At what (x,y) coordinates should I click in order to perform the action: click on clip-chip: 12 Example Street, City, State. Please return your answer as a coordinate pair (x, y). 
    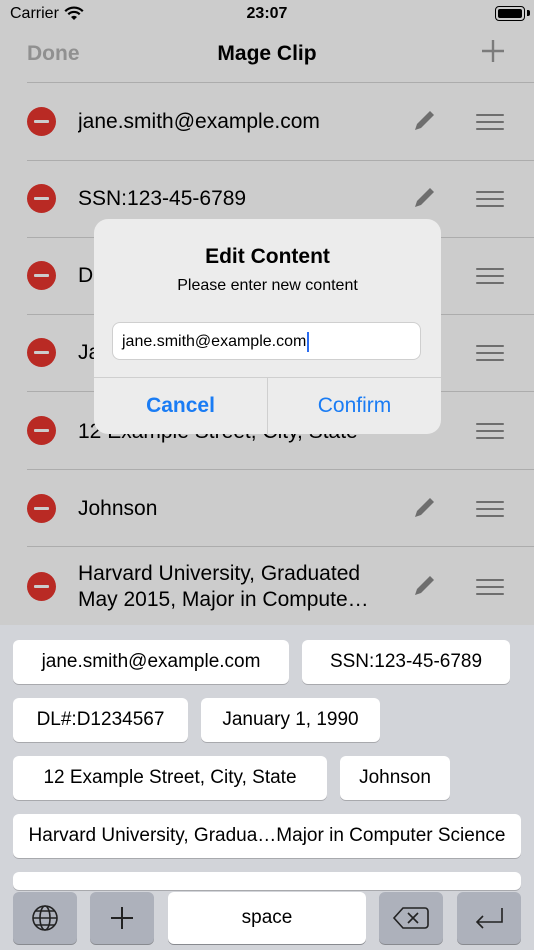
    Looking at the image, I should click on (170, 778).